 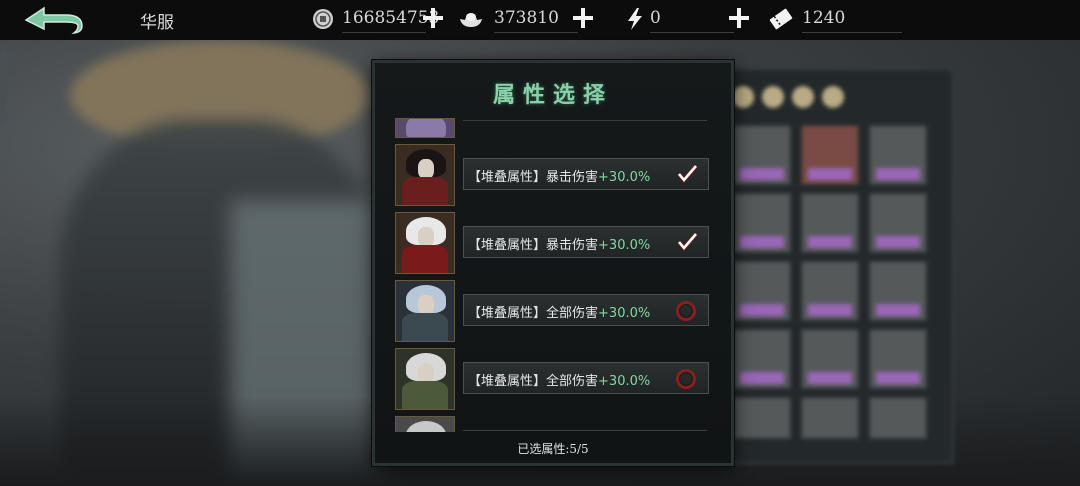 I want to click on page-title: 华服, so click(x=157, y=23).